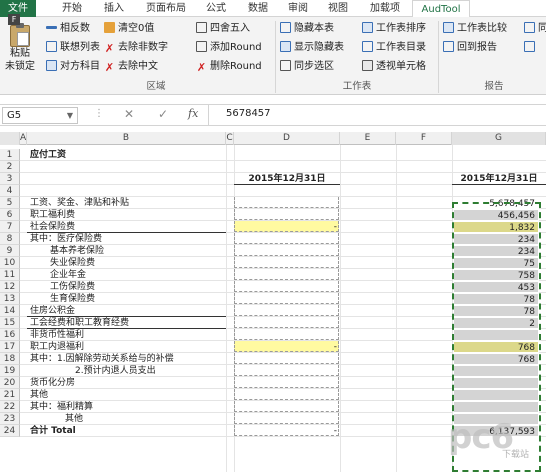 Image resolution: width=546 pixels, height=472 pixels. I want to click on tab-audtool: AudTool, so click(441, 9).